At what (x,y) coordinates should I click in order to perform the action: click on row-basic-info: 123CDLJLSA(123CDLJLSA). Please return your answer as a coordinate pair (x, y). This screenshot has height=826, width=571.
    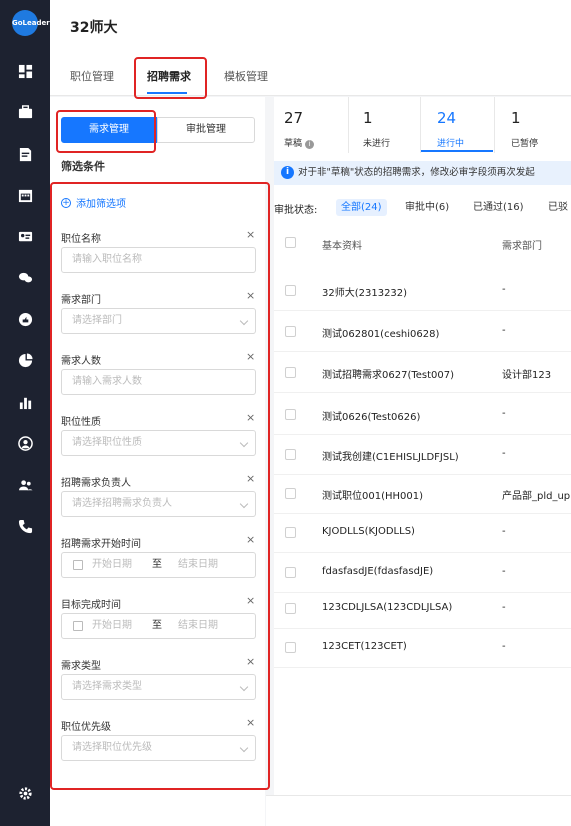
    Looking at the image, I should click on (387, 607).